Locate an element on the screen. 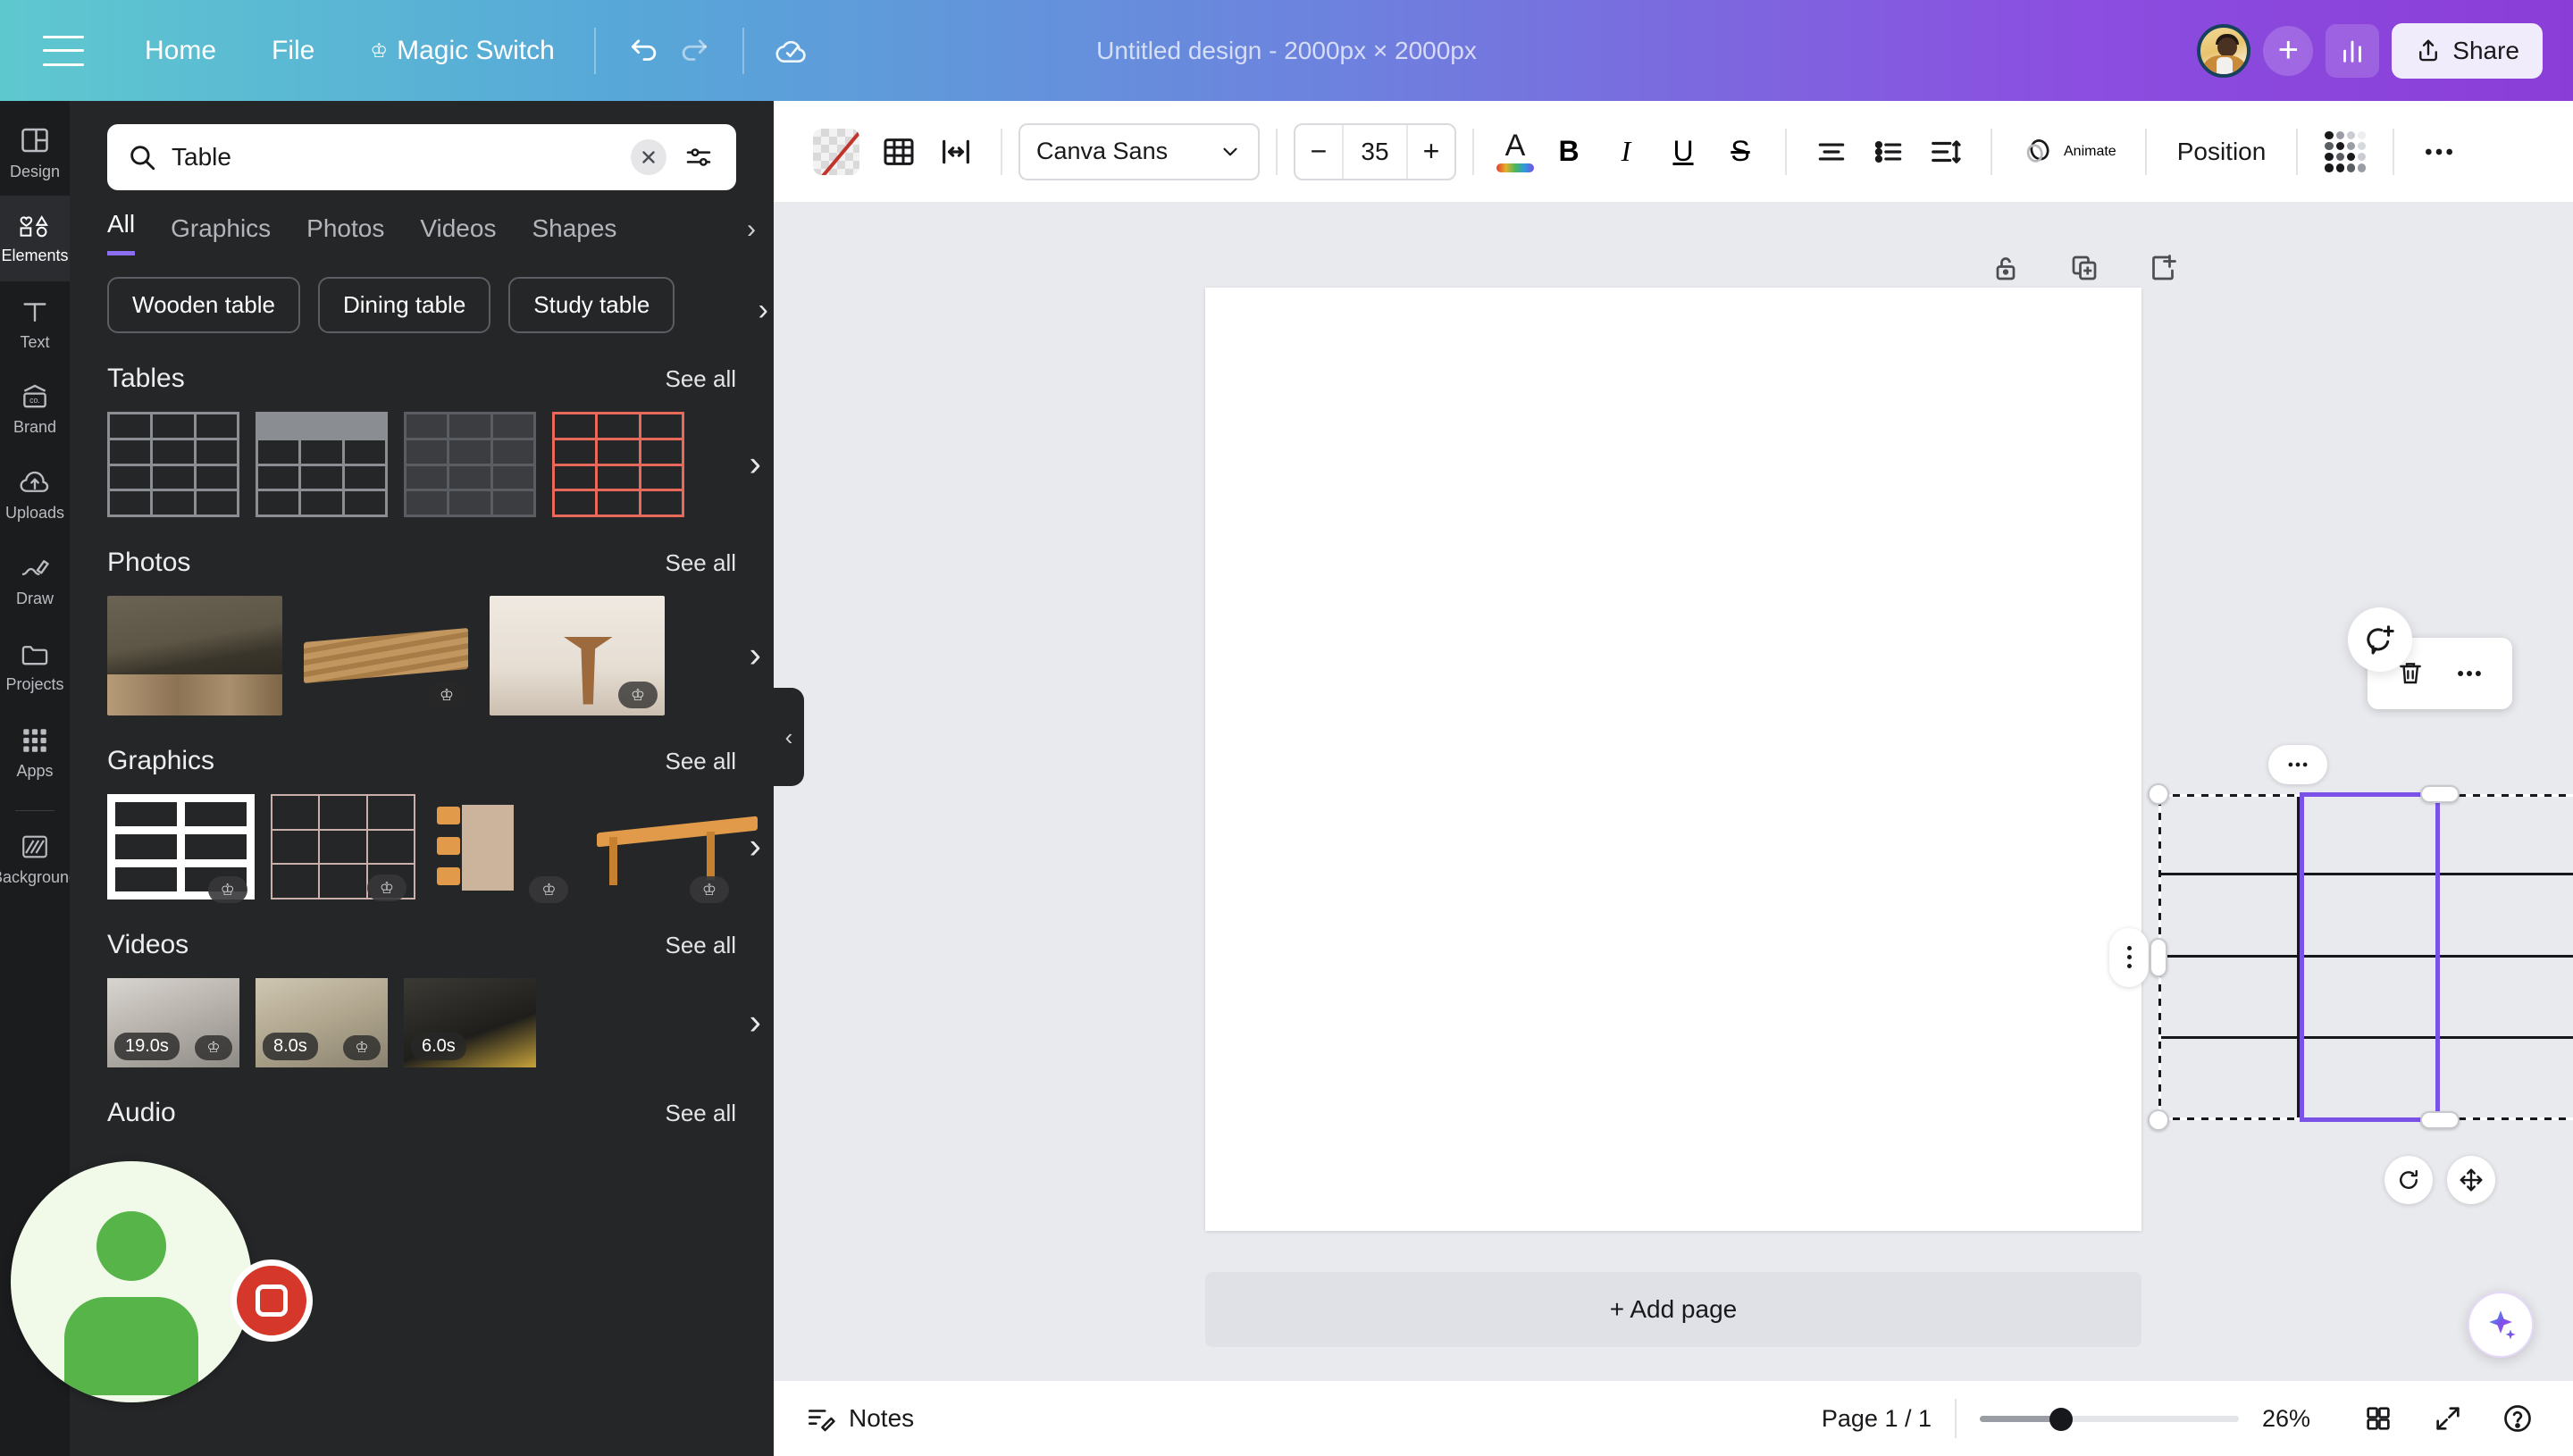 The image size is (2573, 1456). cloud-check-icon is located at coordinates (792, 51).